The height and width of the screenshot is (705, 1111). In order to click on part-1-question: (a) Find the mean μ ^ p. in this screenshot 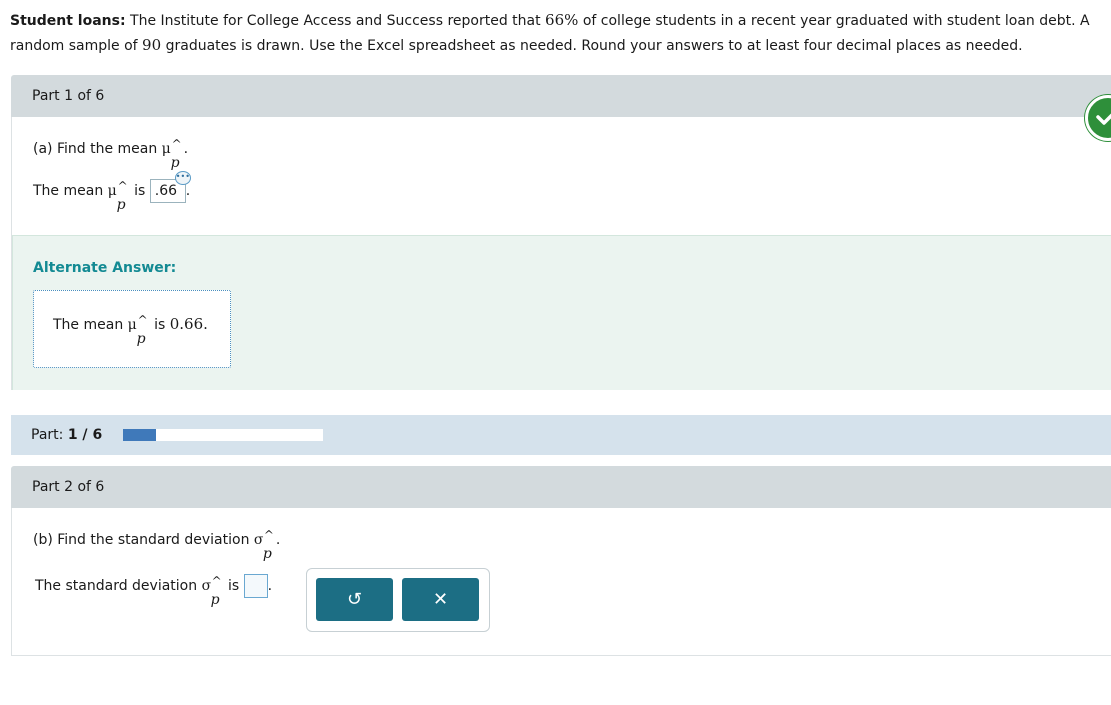, I will do `click(111, 154)`.